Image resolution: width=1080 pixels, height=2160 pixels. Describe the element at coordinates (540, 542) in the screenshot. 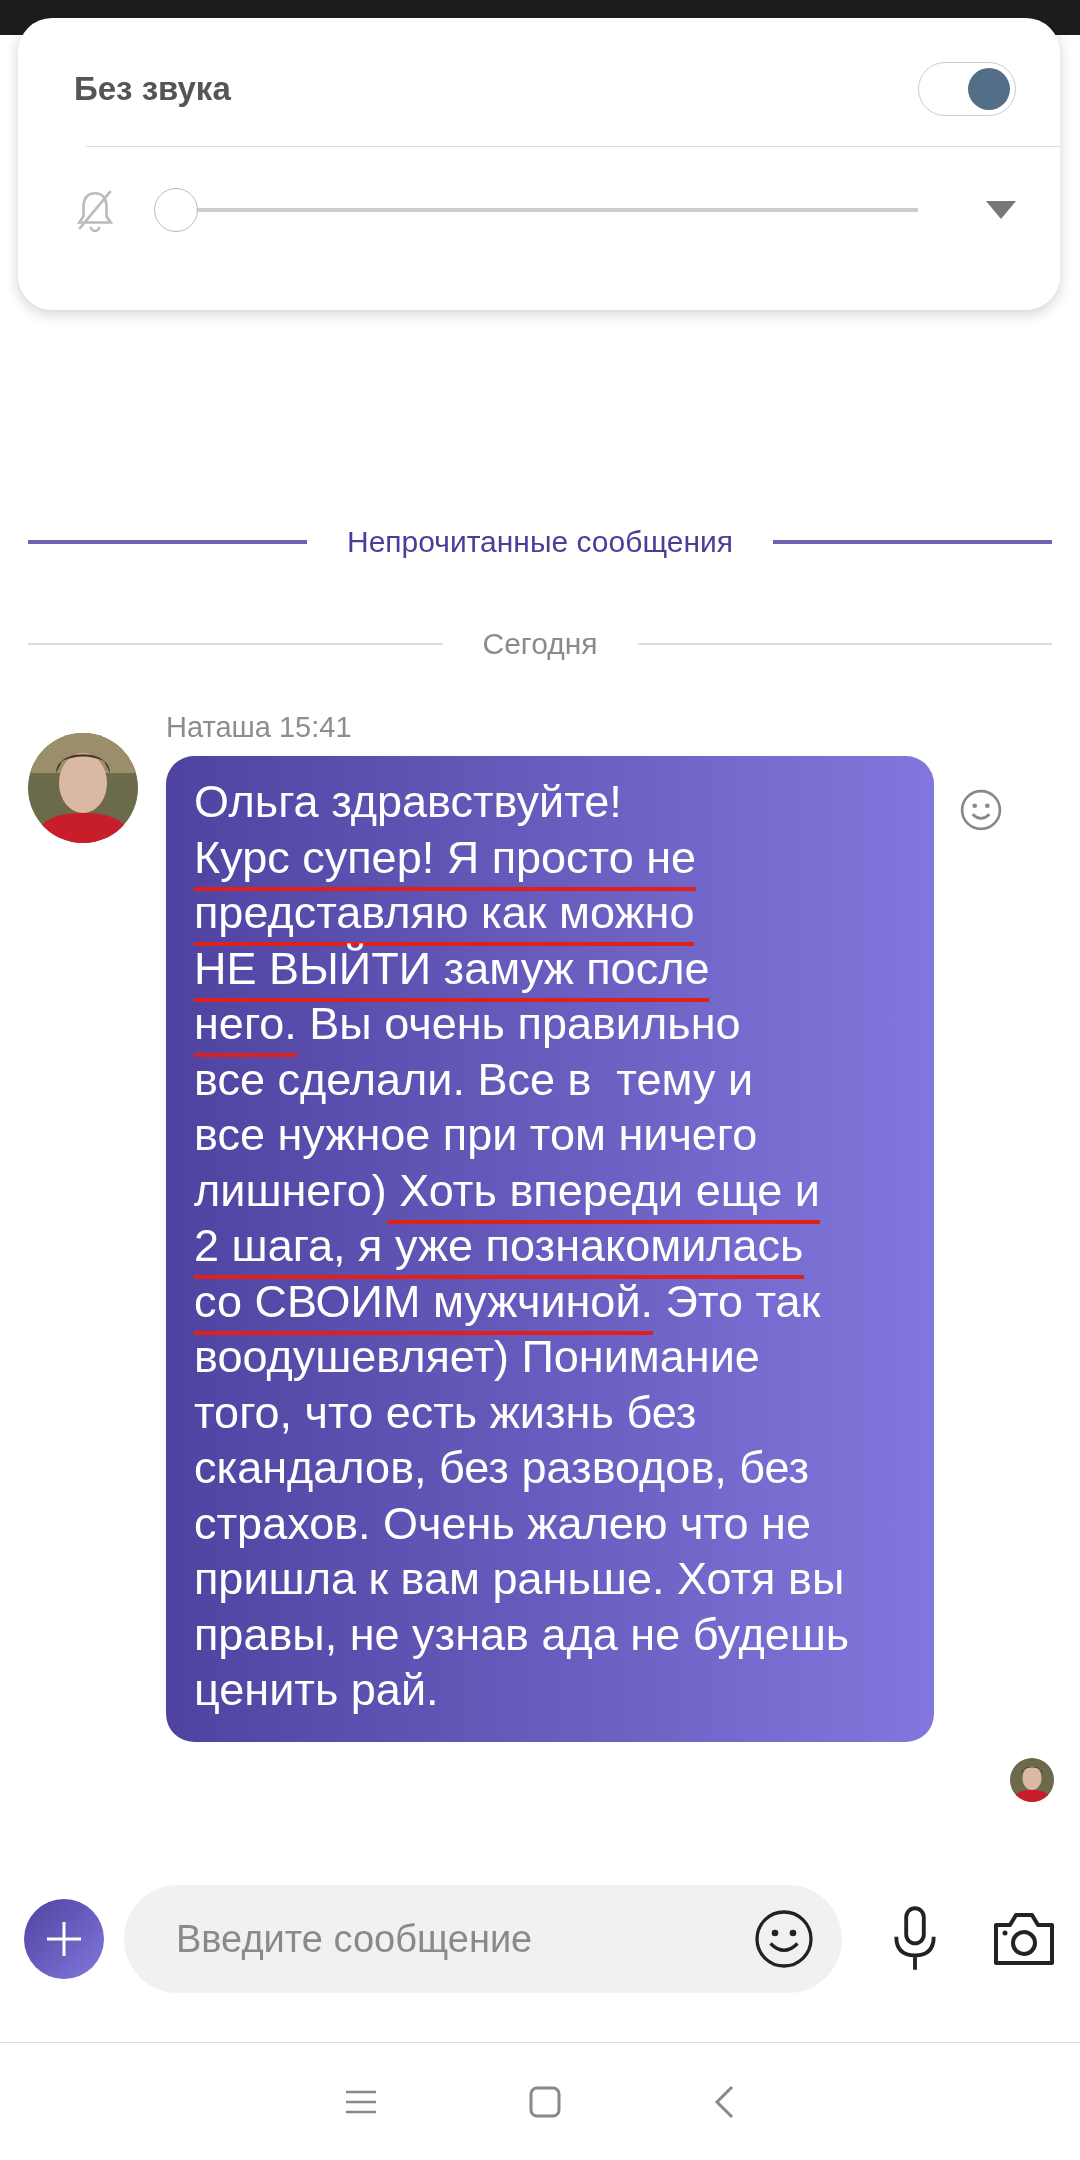

I see `unread-divider-label: Непрочитанные сообщения` at that location.